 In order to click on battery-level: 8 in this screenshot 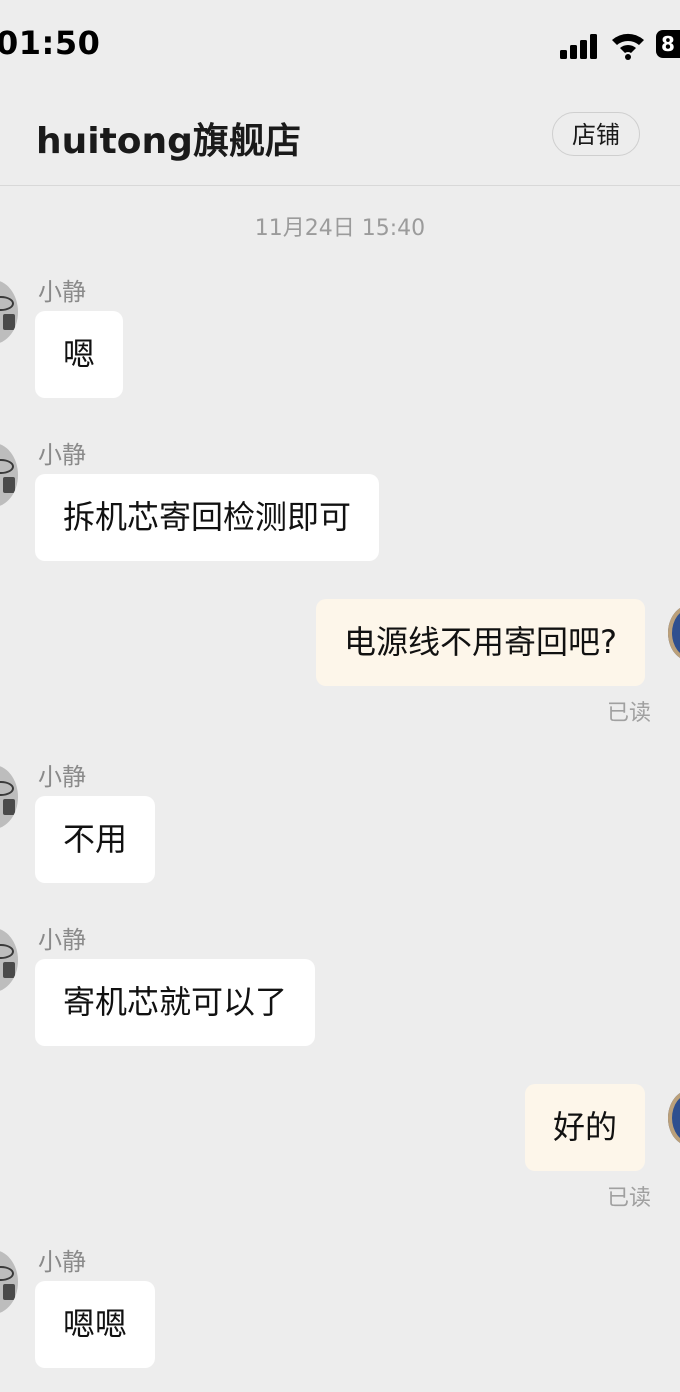, I will do `click(668, 44)`.